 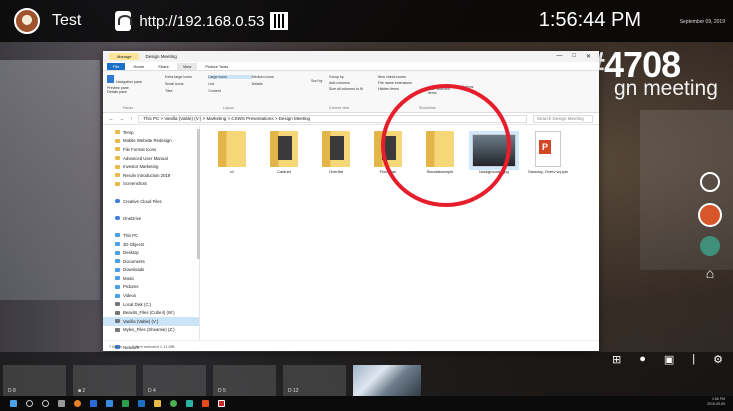 I want to click on layout-list: List, so click(x=229, y=84).